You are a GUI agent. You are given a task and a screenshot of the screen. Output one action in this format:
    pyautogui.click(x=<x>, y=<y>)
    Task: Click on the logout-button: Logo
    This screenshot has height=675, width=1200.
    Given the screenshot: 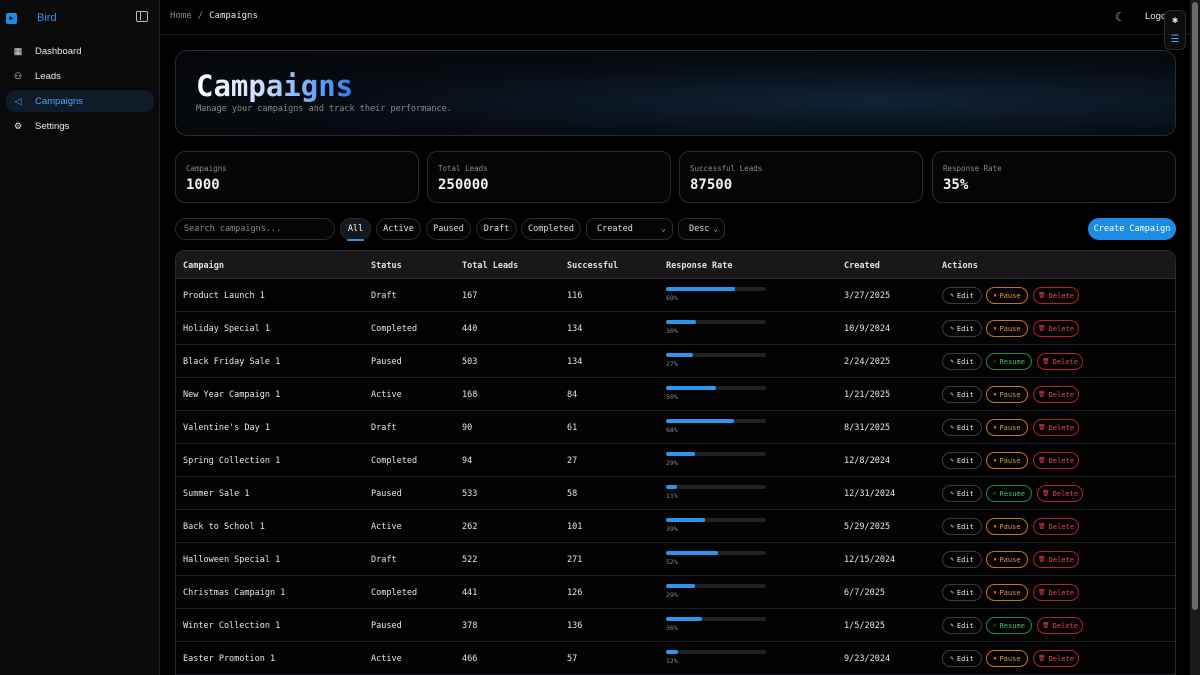 What is the action you would take?
    pyautogui.click(x=1155, y=16)
    